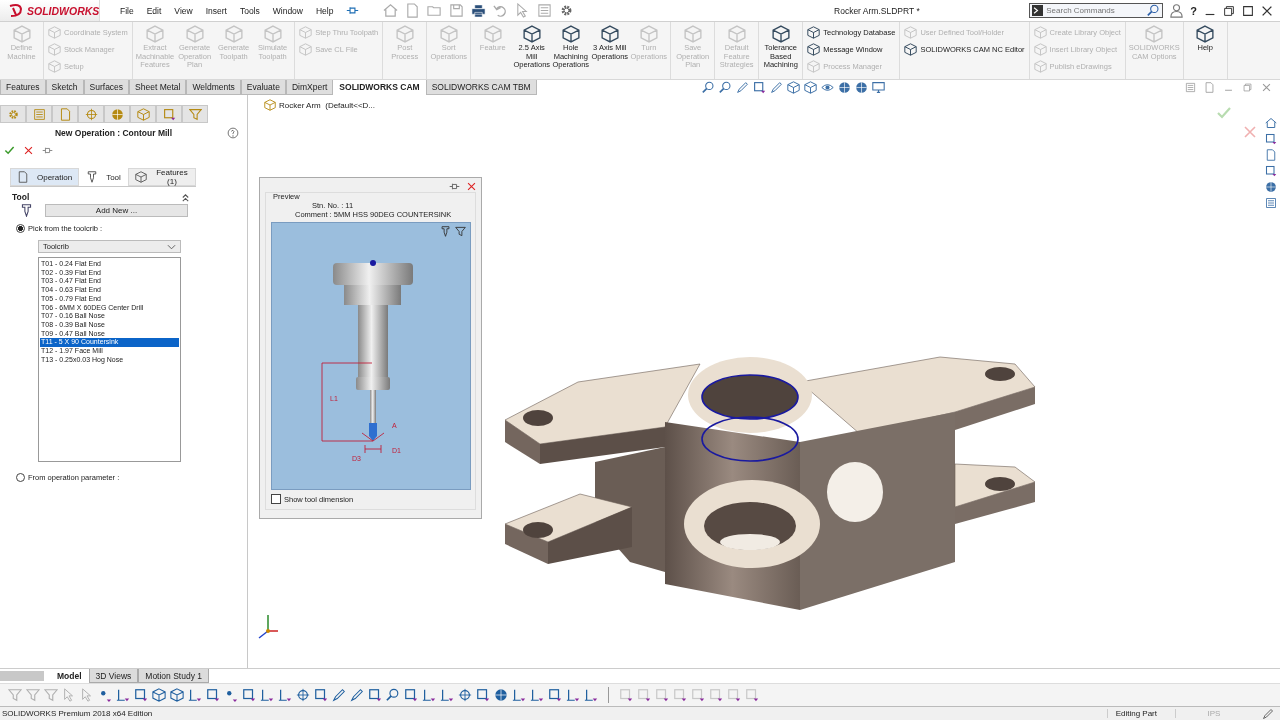 The image size is (1280, 720). I want to click on menu-item: Edit, so click(154, 10).